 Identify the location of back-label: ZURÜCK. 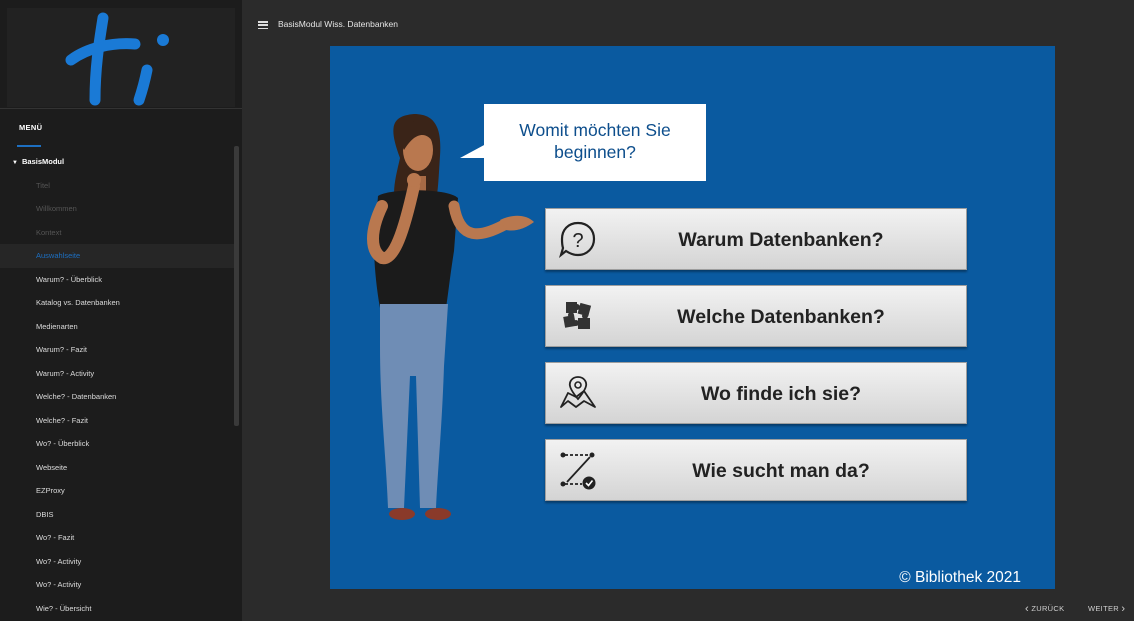
(1048, 608).